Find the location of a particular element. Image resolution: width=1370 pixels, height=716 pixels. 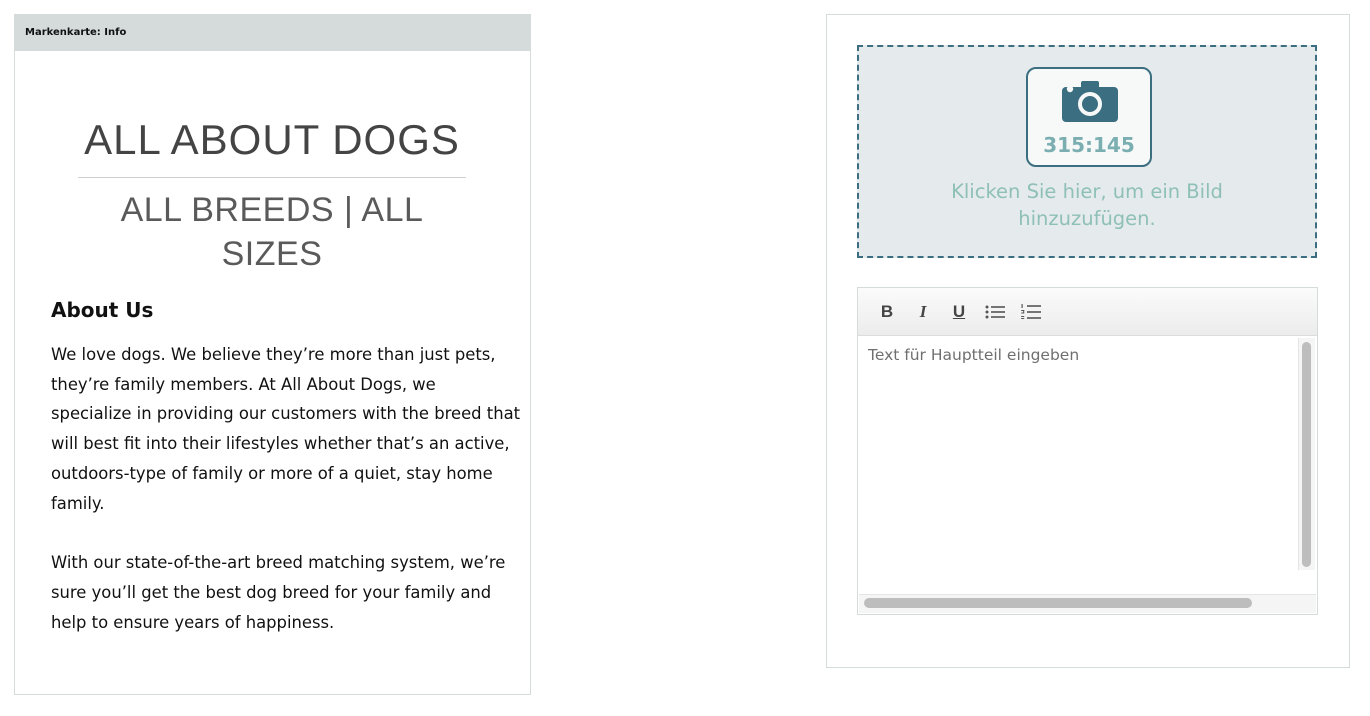

numbered-list-button is located at coordinates (1031, 312).